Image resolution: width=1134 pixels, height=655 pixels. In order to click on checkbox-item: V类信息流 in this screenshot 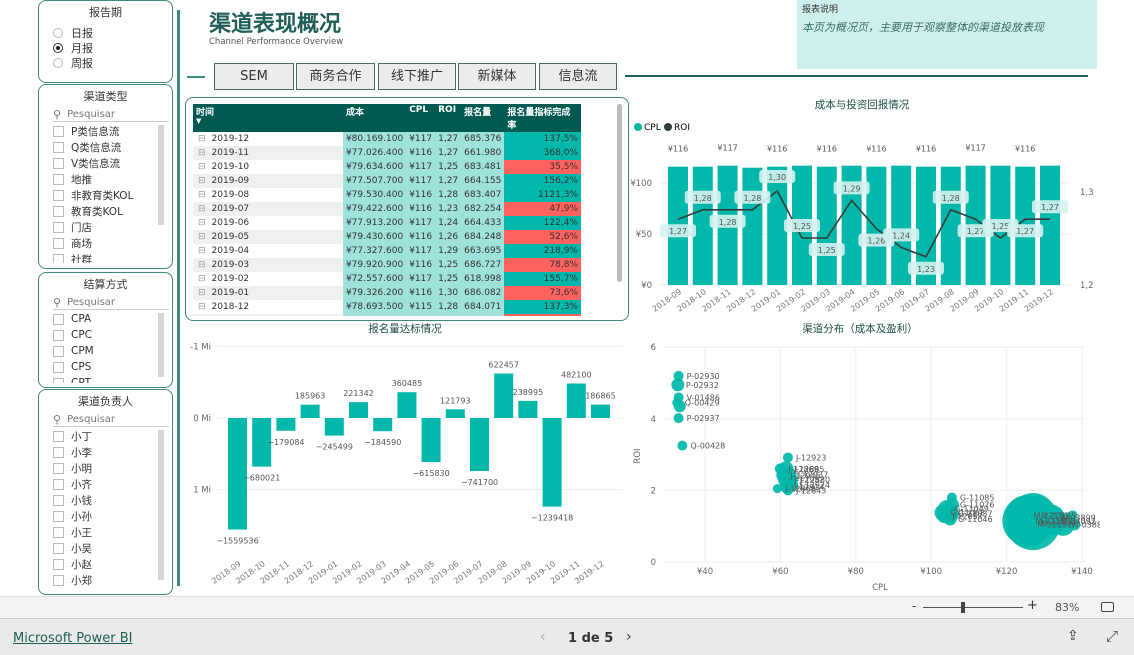, I will do `click(112, 163)`.